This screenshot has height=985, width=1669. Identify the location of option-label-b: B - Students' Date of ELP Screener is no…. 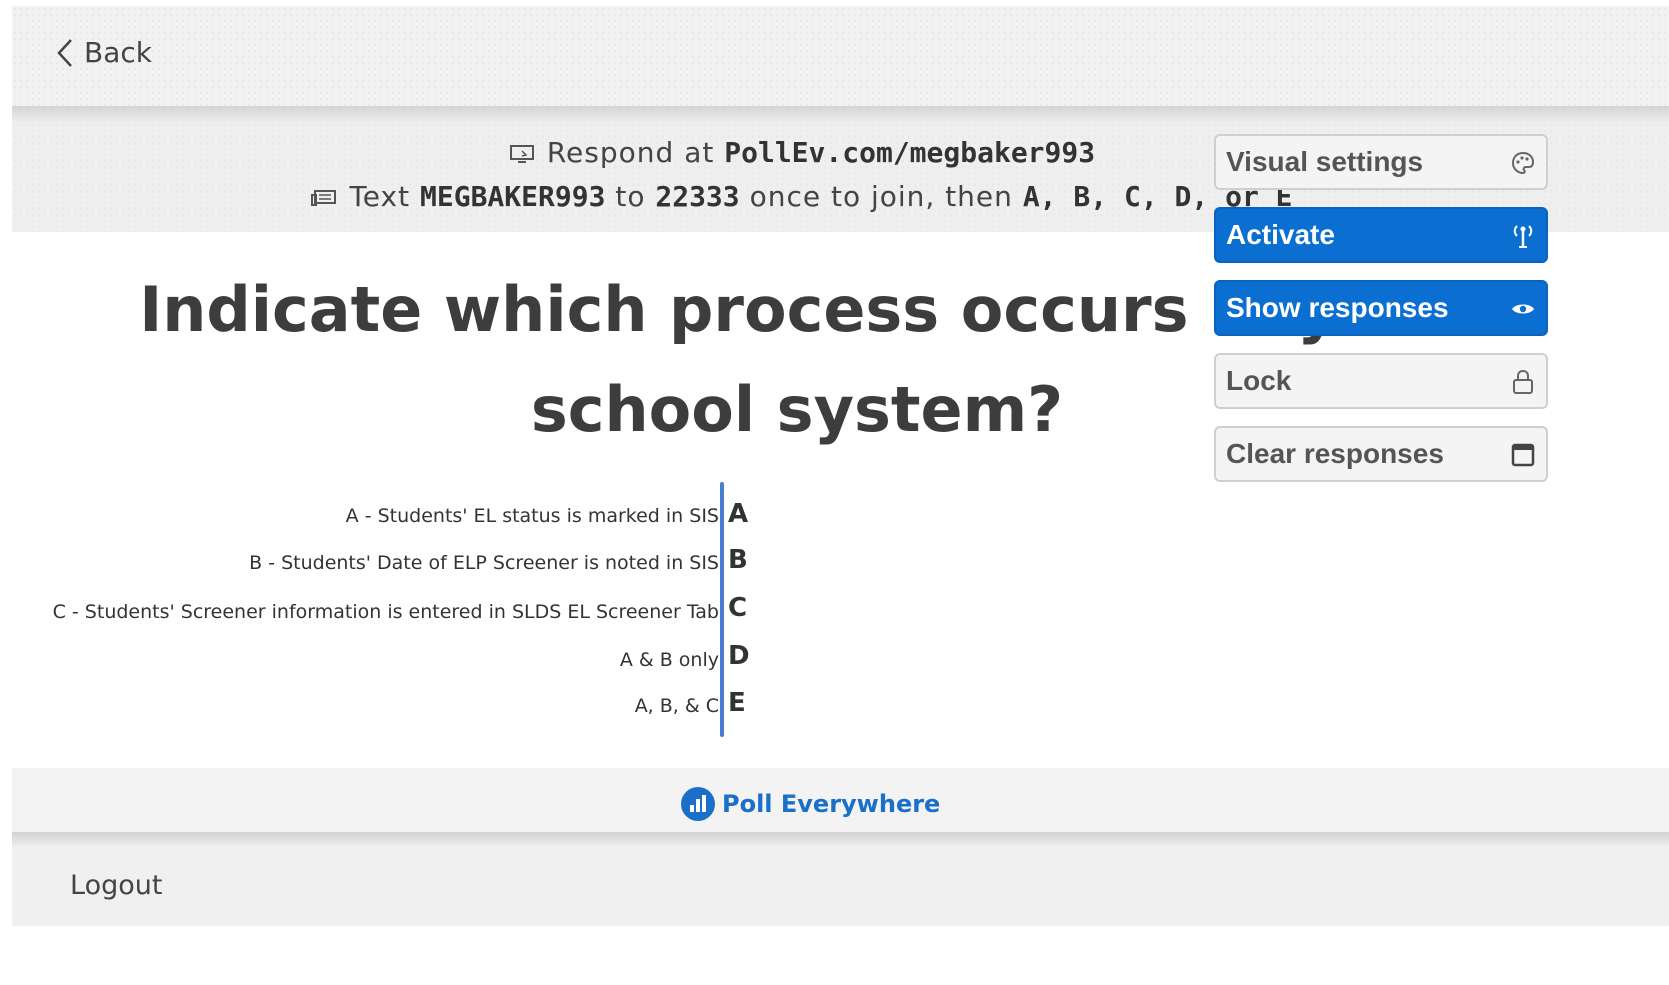
(484, 563).